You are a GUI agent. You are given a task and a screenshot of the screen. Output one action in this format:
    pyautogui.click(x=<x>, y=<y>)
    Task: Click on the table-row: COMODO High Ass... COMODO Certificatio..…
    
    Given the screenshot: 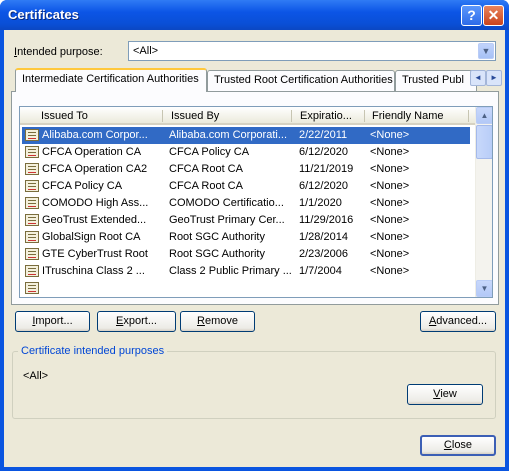 What is the action you would take?
    pyautogui.click(x=246, y=203)
    